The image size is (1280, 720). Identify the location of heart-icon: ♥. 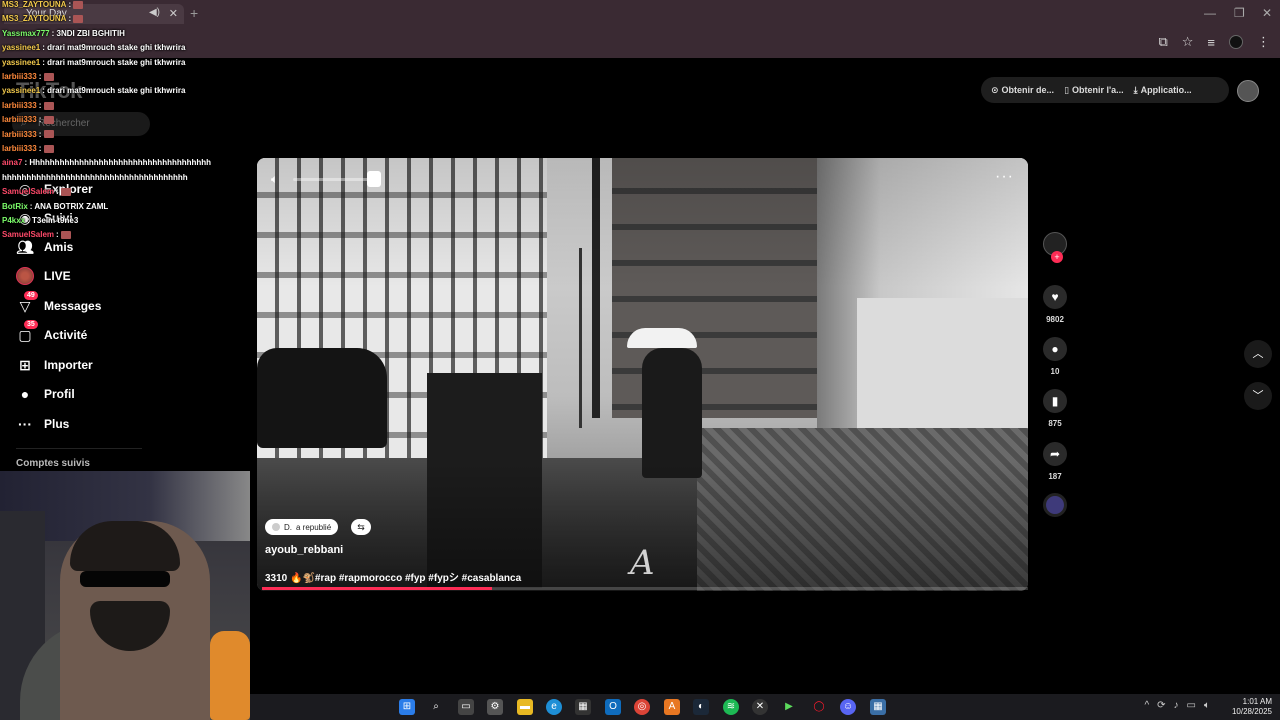
(1055, 297).